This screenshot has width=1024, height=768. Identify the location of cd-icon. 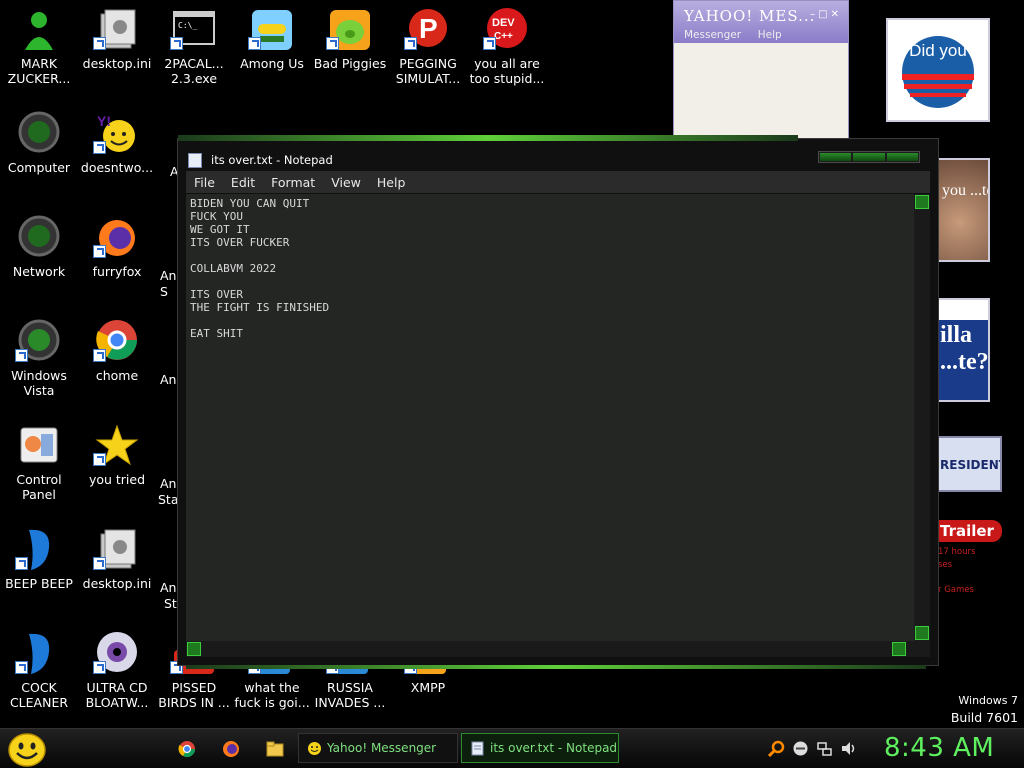
(117, 653).